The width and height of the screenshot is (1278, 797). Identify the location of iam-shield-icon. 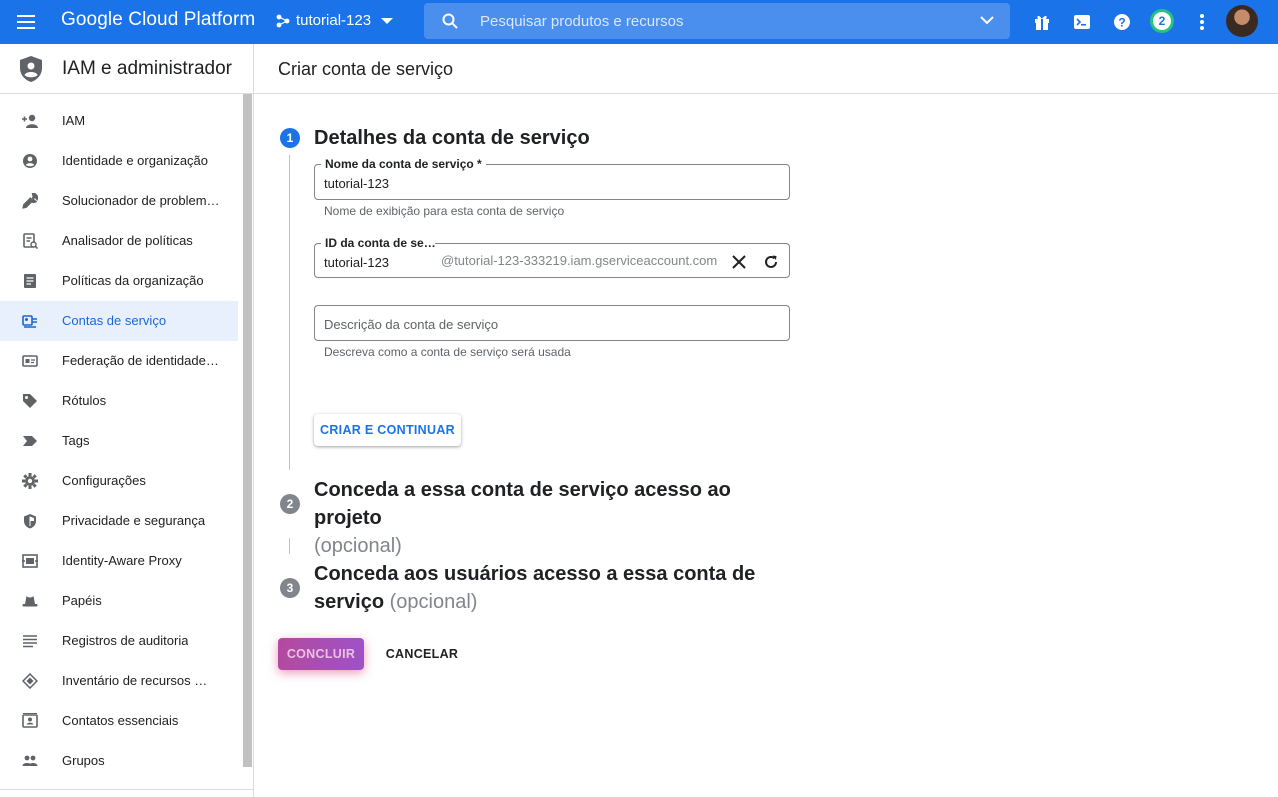
(31, 69).